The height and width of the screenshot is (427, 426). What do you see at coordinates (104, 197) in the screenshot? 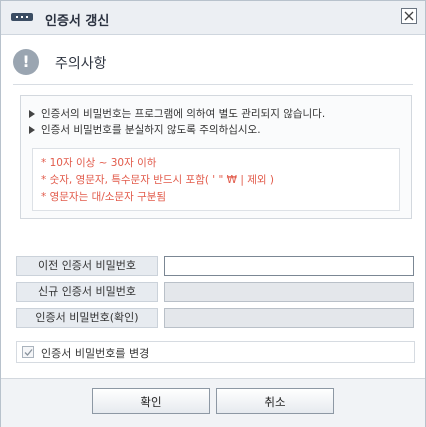
I see `rule-line: * 영문자는 대/소문자 구분됨` at bounding box center [104, 197].